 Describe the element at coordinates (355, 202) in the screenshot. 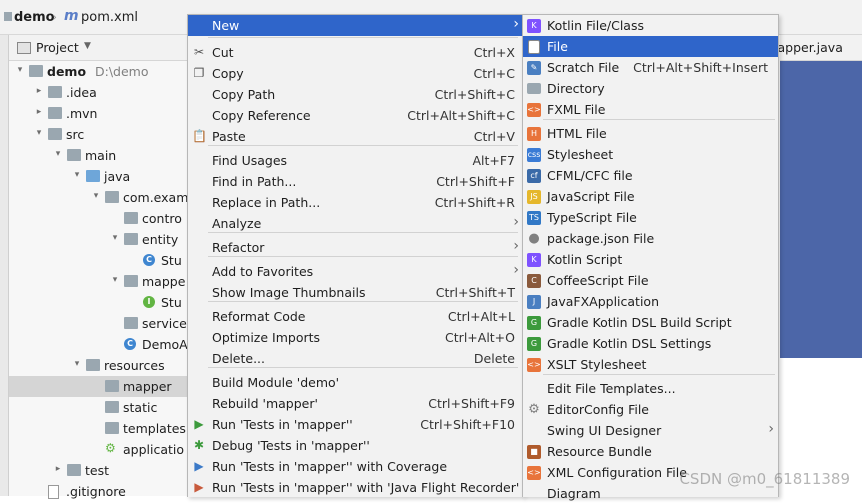

I see `menu-item-replace-in-path: Replace in Path... Ctrl+Shift+R` at that location.